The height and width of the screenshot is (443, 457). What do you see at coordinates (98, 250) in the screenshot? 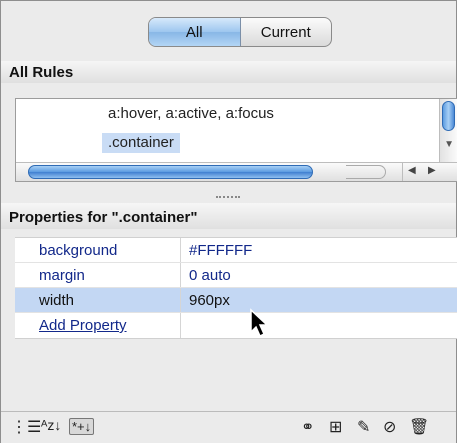
I see `property-name: background` at bounding box center [98, 250].